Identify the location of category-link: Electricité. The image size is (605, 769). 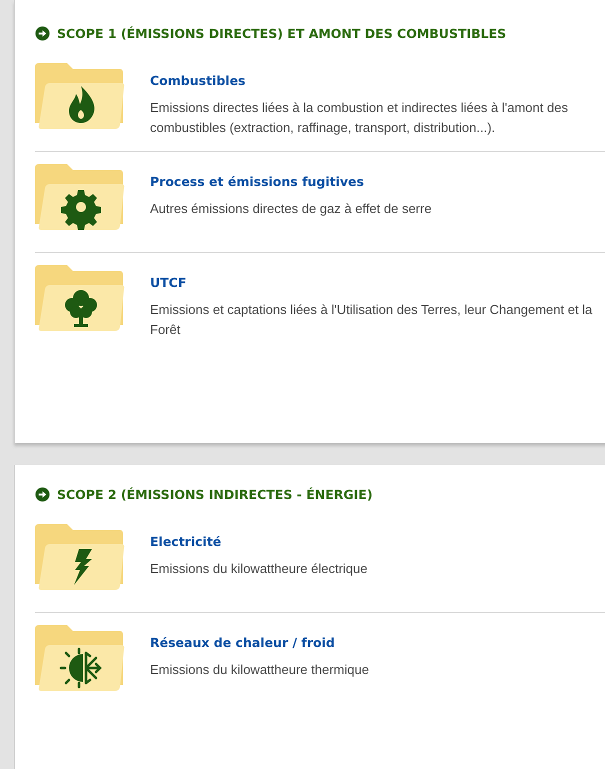
(186, 541).